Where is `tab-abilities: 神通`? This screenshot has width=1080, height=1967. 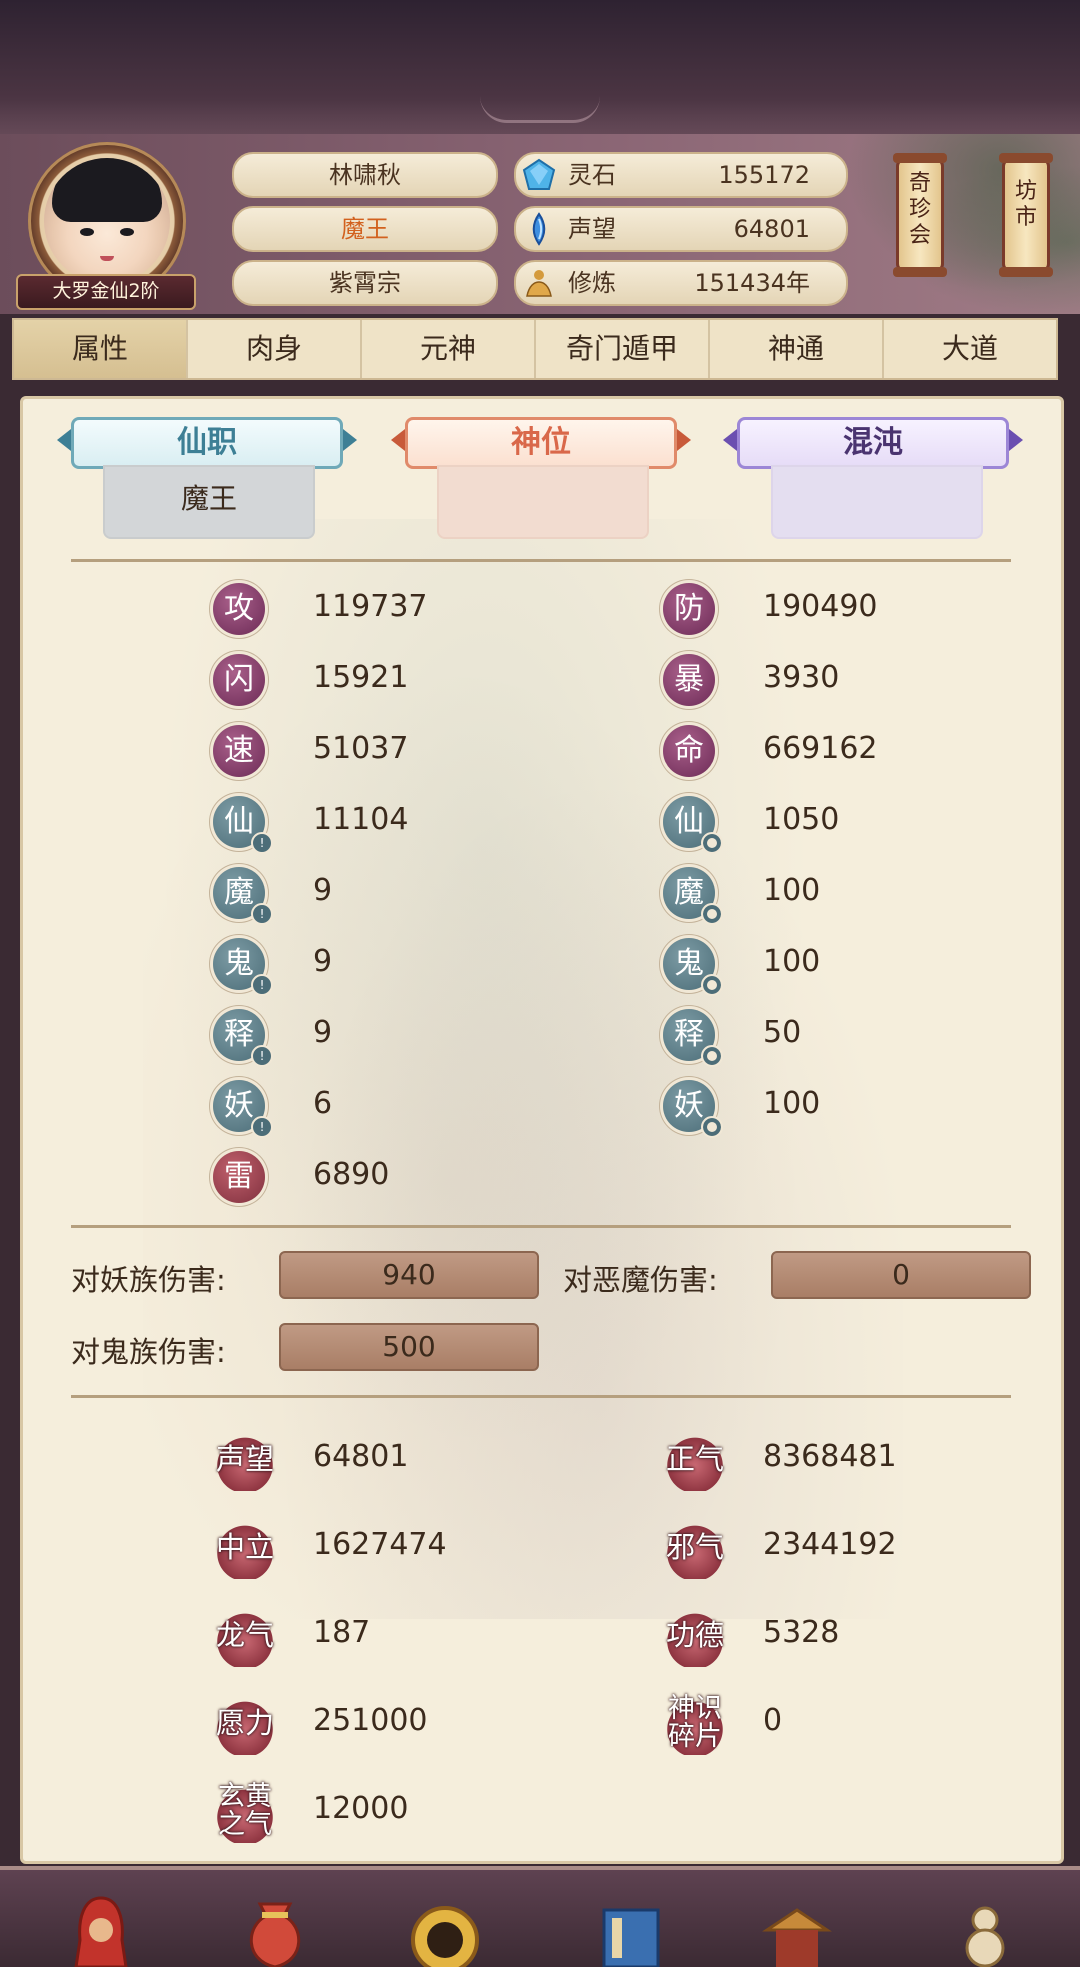
tab-abilities: 神通 is located at coordinates (797, 349).